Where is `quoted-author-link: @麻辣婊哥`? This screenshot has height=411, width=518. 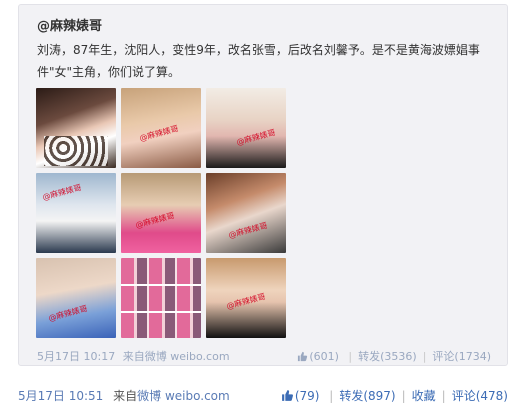
quoted-author-link: @麻辣婊哥 is located at coordinates (69, 24).